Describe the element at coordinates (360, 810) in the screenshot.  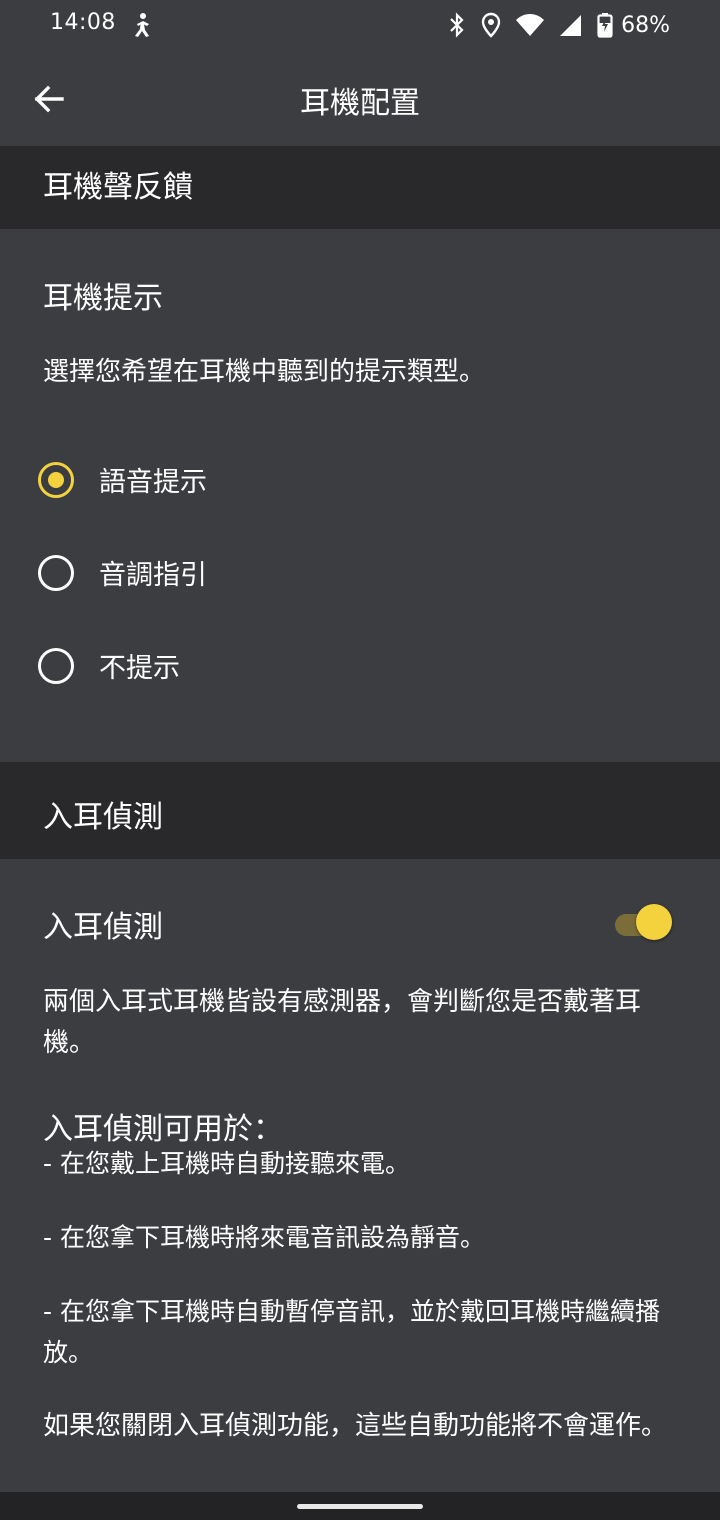
I see `section-header-in-ear: 入耳偵測` at that location.